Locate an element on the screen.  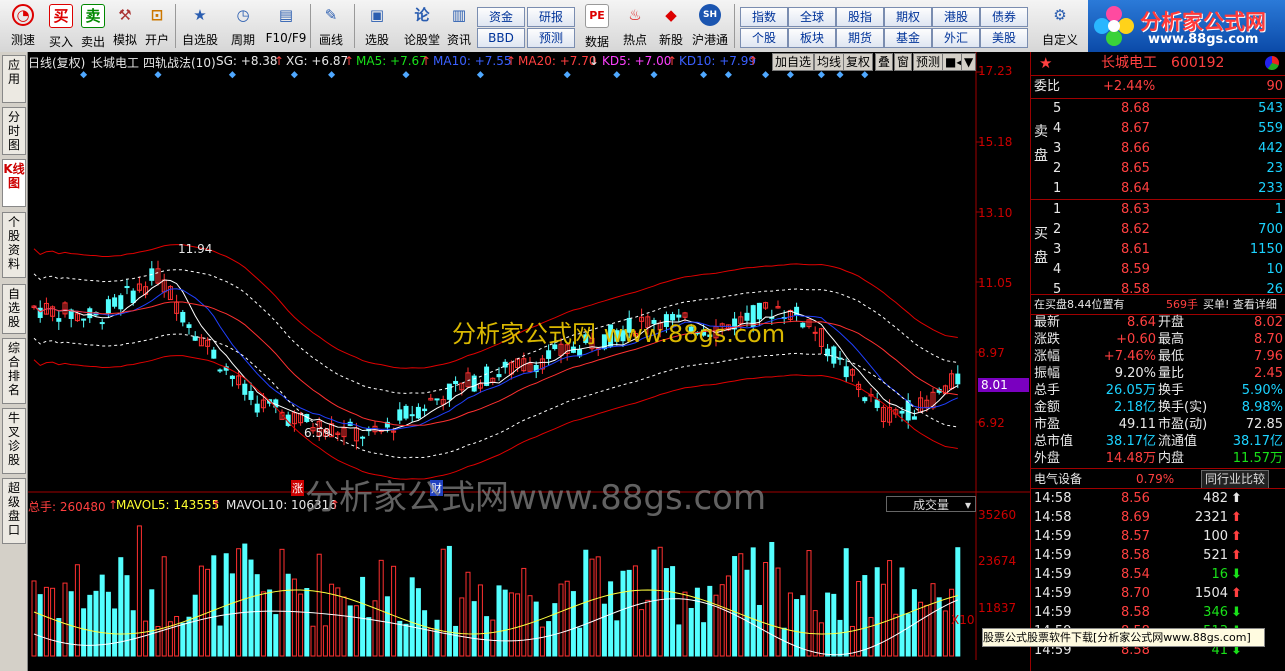
tab-diagnose: 牛叉诊股 is located at coordinates (14, 441).